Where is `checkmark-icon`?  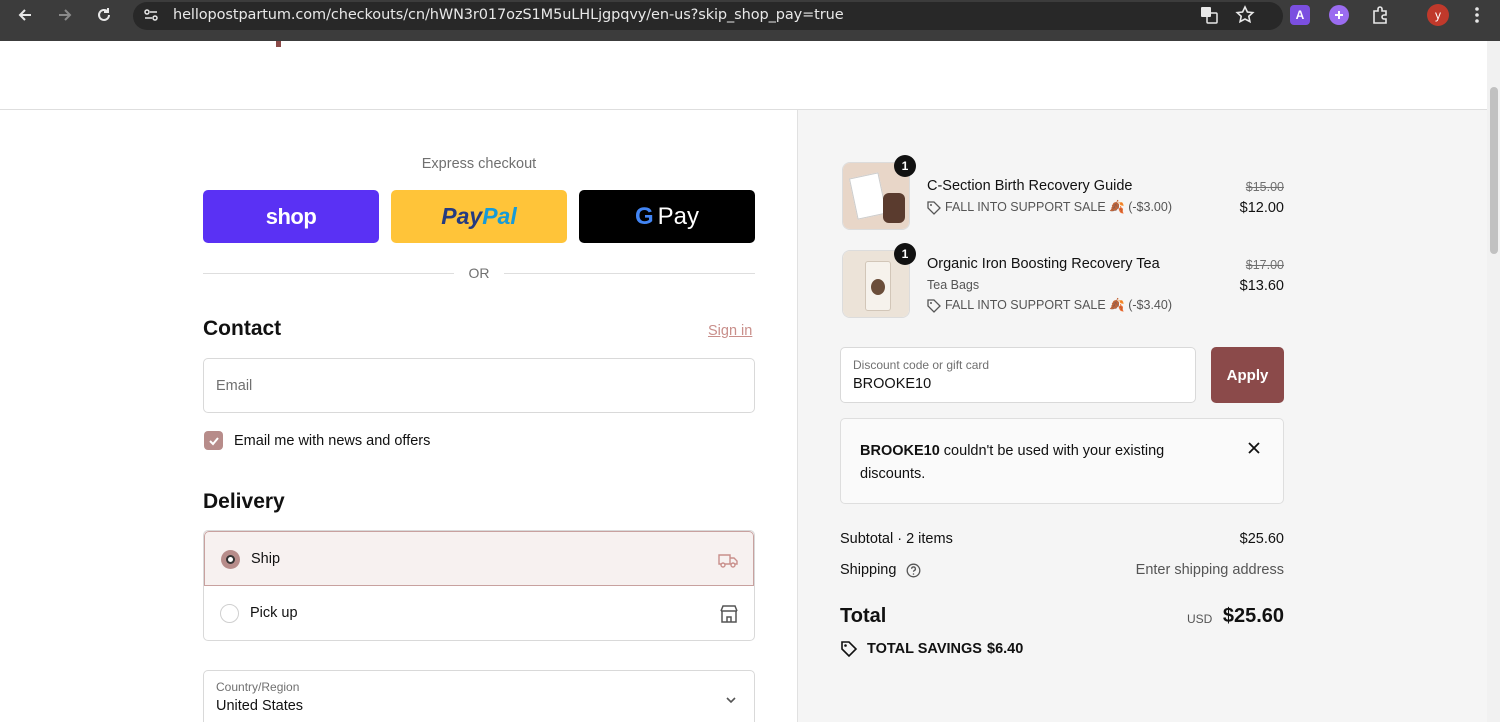 checkmark-icon is located at coordinates (213, 440).